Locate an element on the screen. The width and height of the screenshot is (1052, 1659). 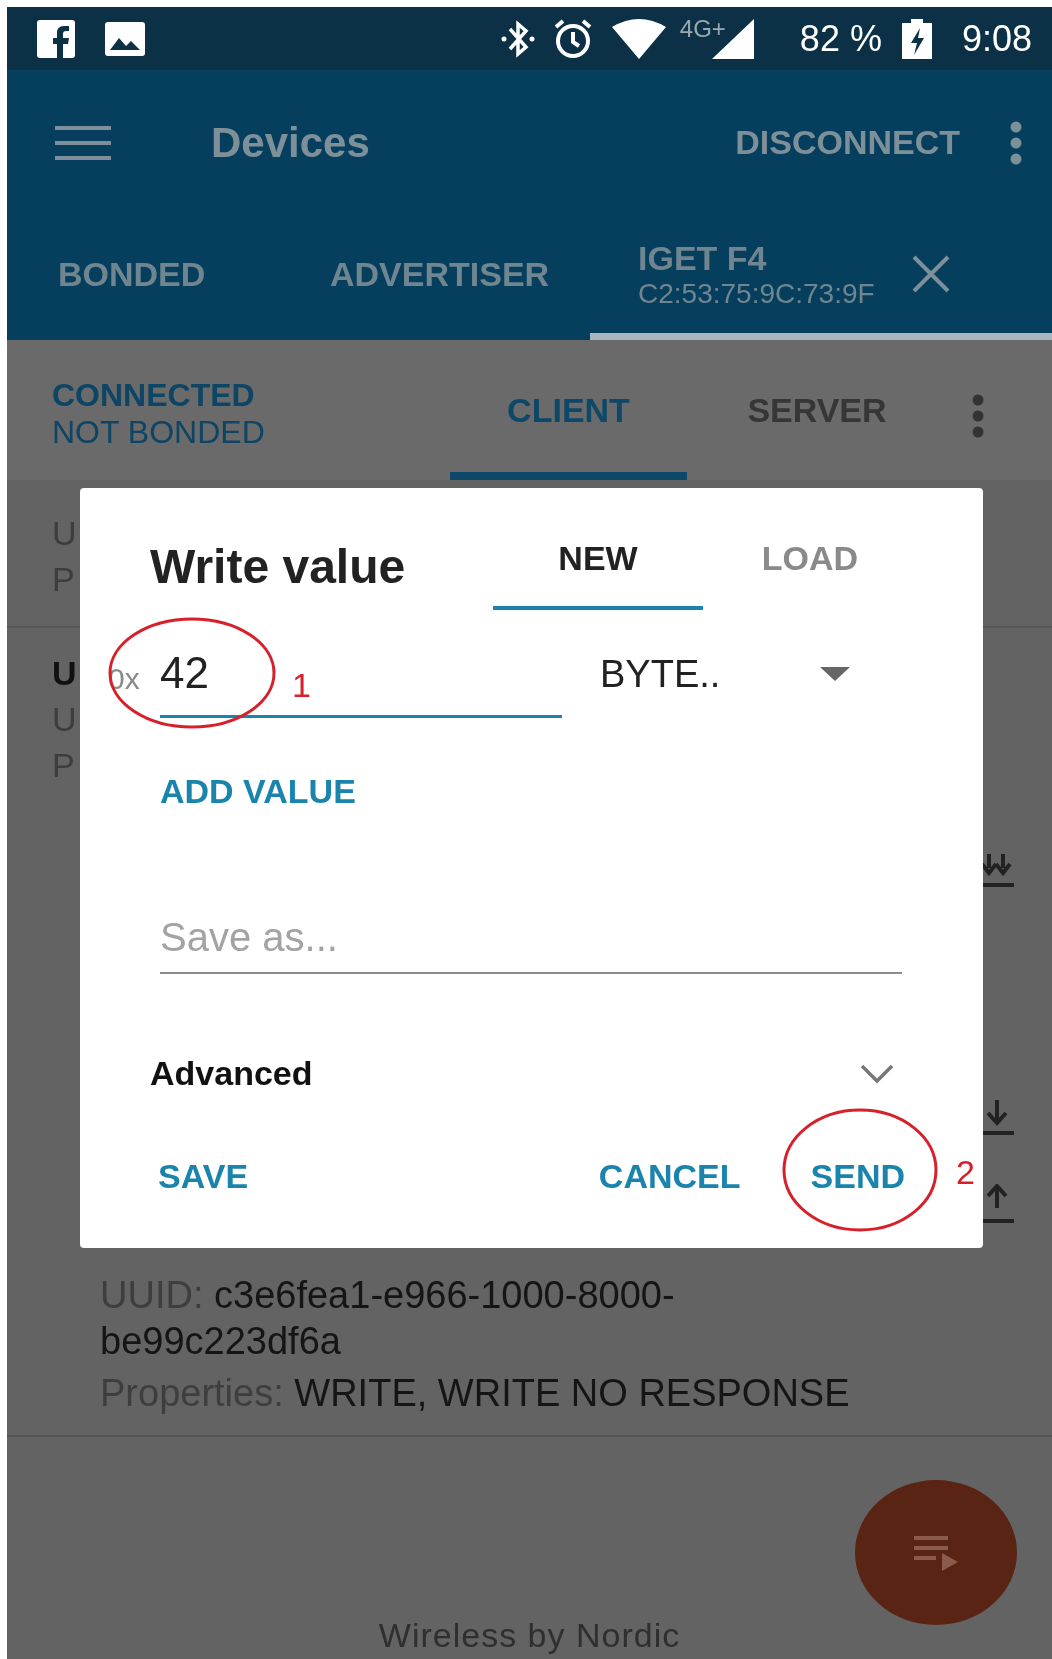
dialog-tab: NEW is located at coordinates (598, 570).